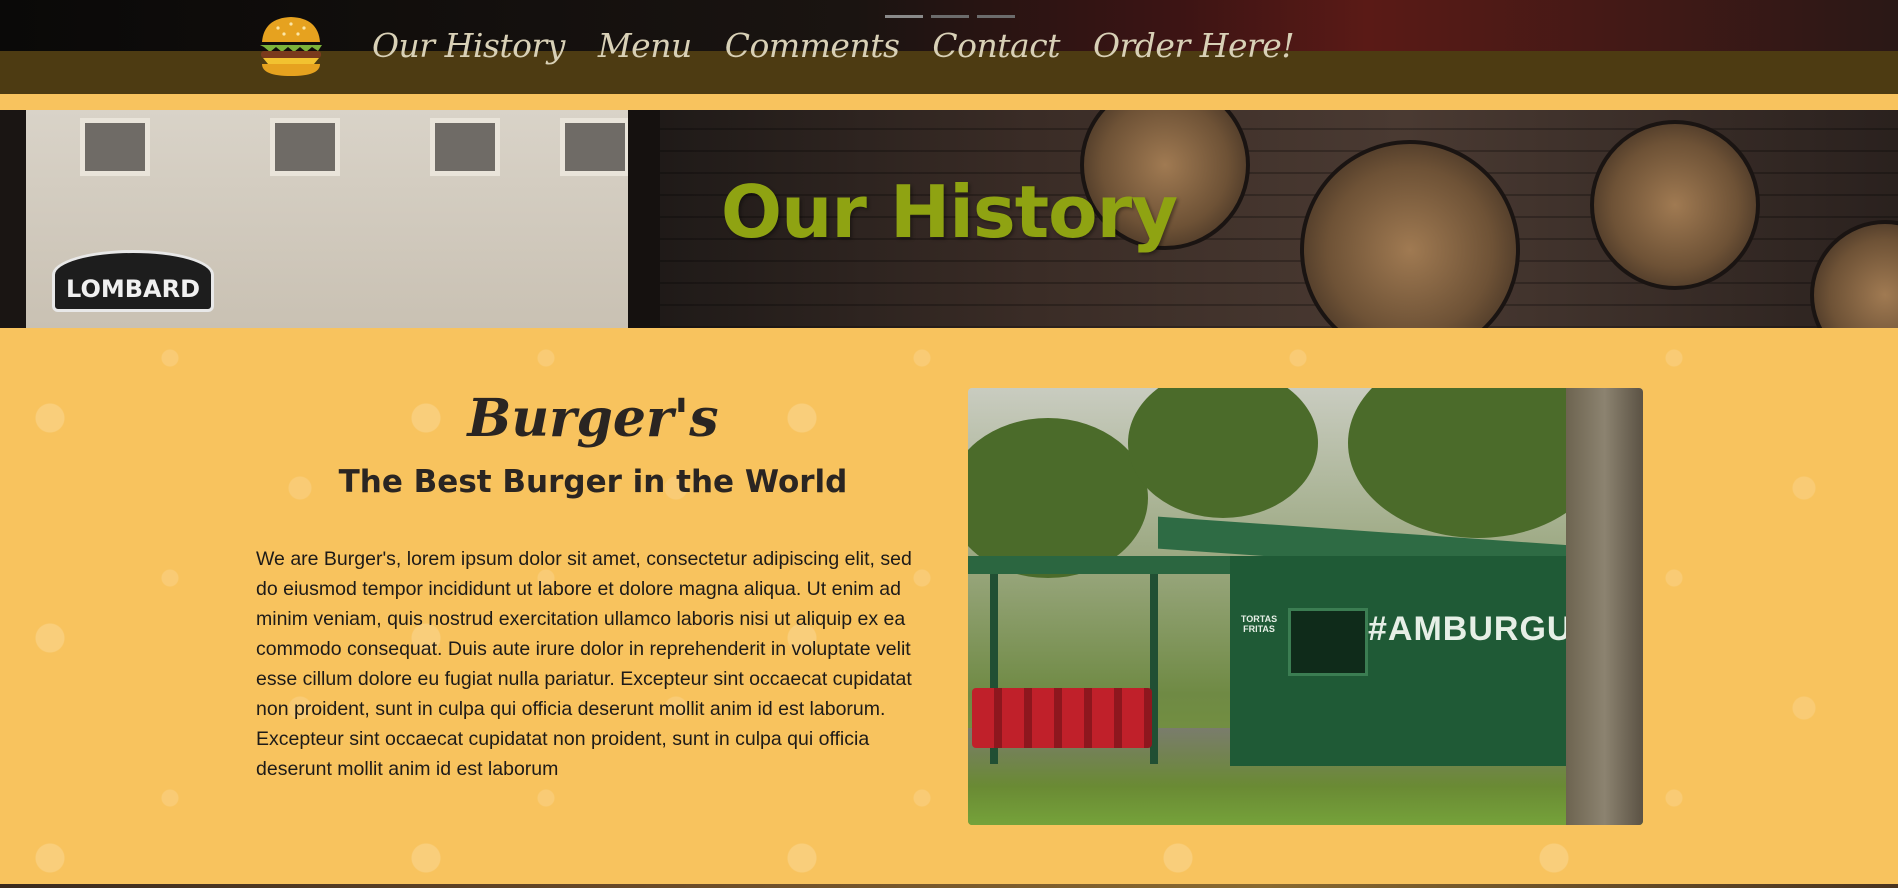  I want to click on next-section-edge, so click(949, 886).